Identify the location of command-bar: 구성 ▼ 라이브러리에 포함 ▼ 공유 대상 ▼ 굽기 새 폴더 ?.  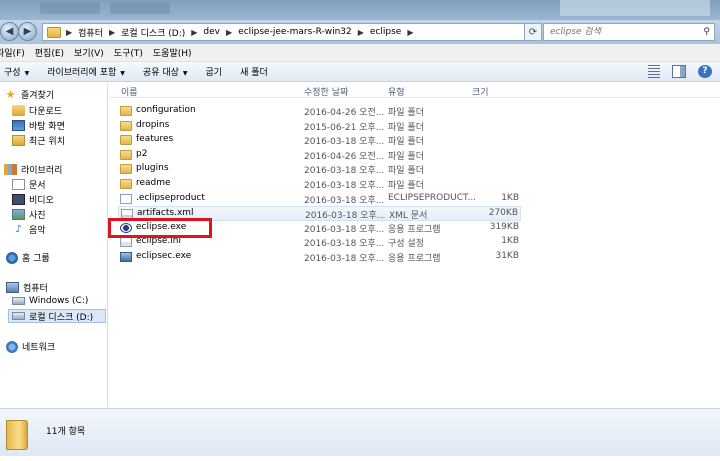
(360, 72).